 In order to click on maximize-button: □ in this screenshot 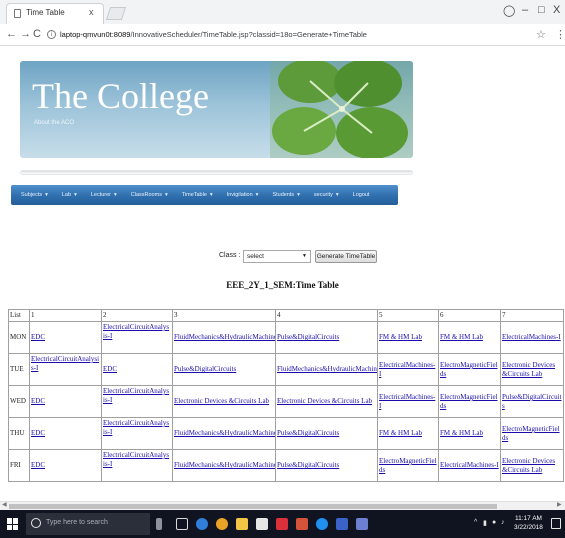, I will do `click(541, 10)`.